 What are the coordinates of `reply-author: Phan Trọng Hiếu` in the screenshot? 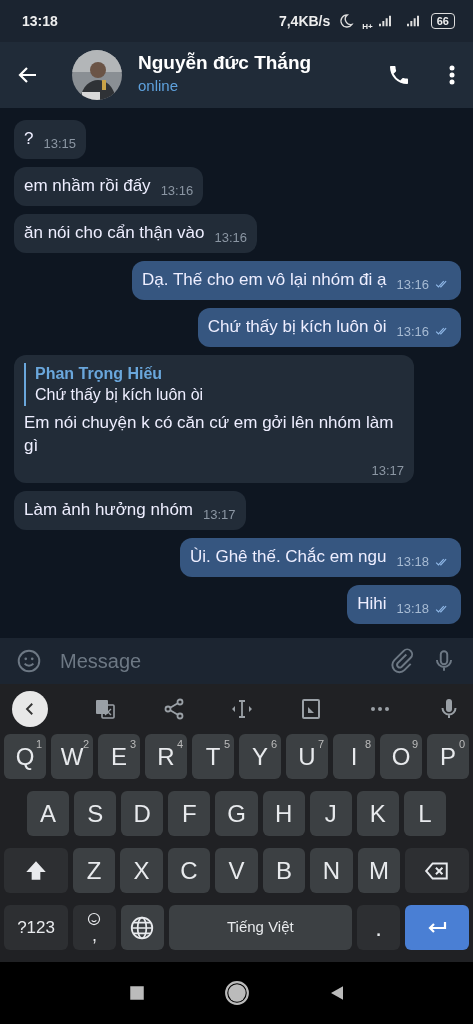 It's located at (99, 373).